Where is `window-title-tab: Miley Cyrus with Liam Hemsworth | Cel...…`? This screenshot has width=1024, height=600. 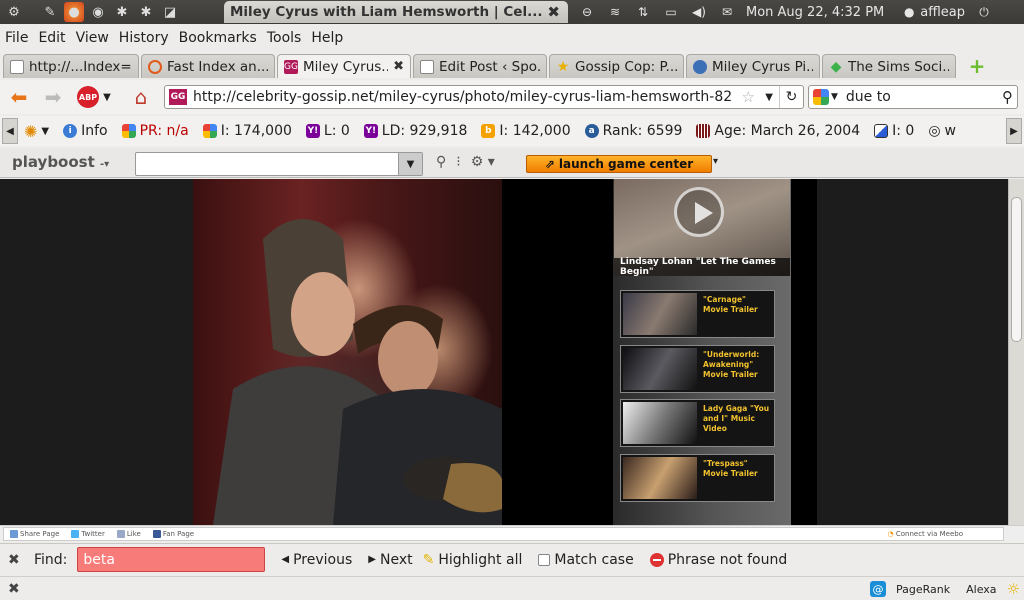
window-title-tab: Miley Cyrus with Liam Hemsworth | Cel...… is located at coordinates (396, 12).